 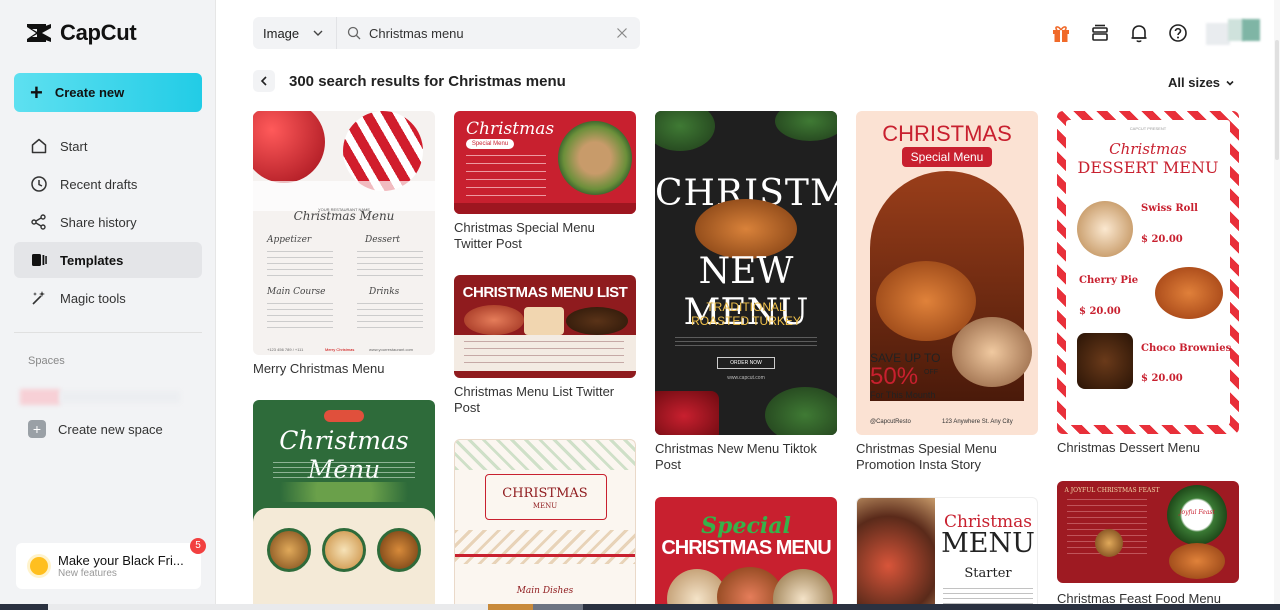 What do you see at coordinates (39, 184) in the screenshot?
I see `clock-icon` at bounding box center [39, 184].